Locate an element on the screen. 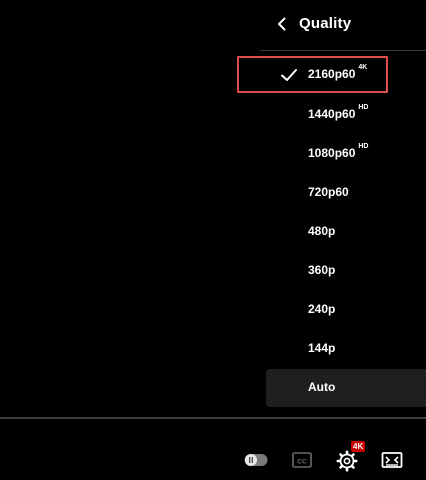 This screenshot has height=480, width=426. quality-option-label: 720p60 is located at coordinates (328, 192).